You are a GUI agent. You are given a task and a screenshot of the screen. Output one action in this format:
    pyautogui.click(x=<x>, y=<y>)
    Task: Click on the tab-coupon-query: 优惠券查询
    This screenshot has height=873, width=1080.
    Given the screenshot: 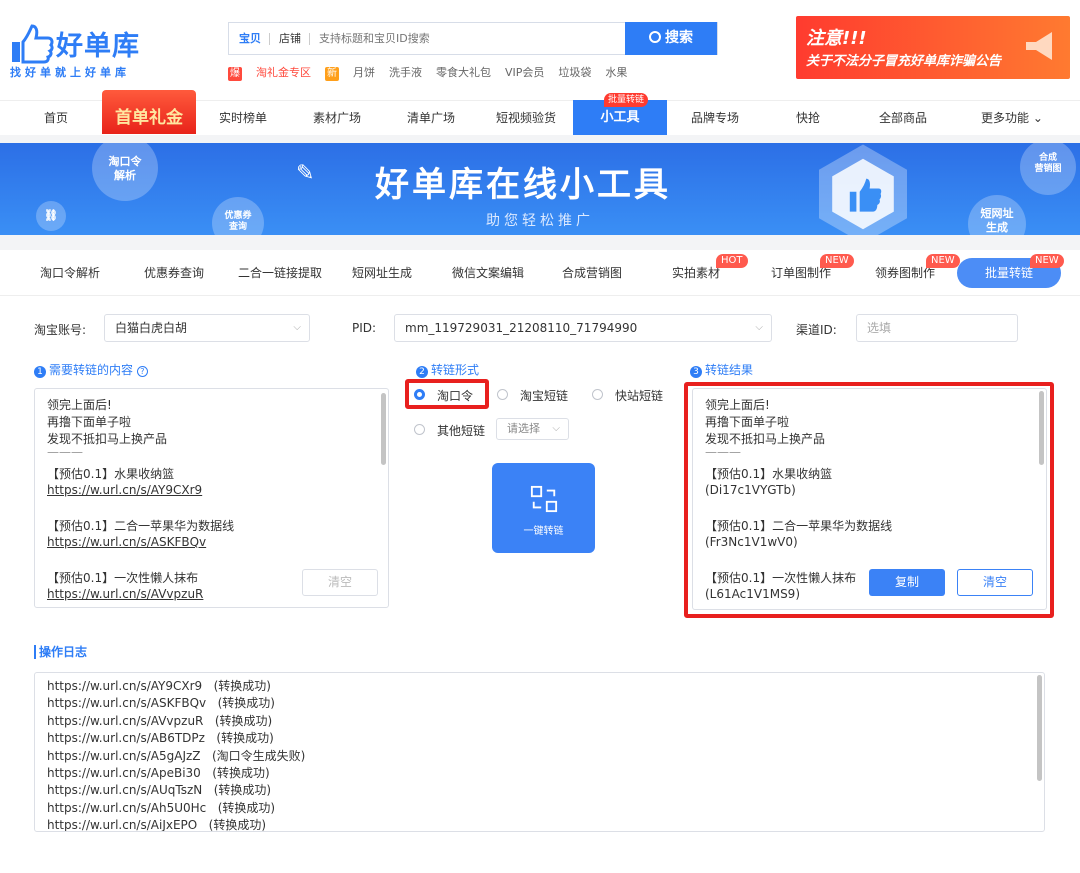 What is the action you would take?
    pyautogui.click(x=174, y=273)
    